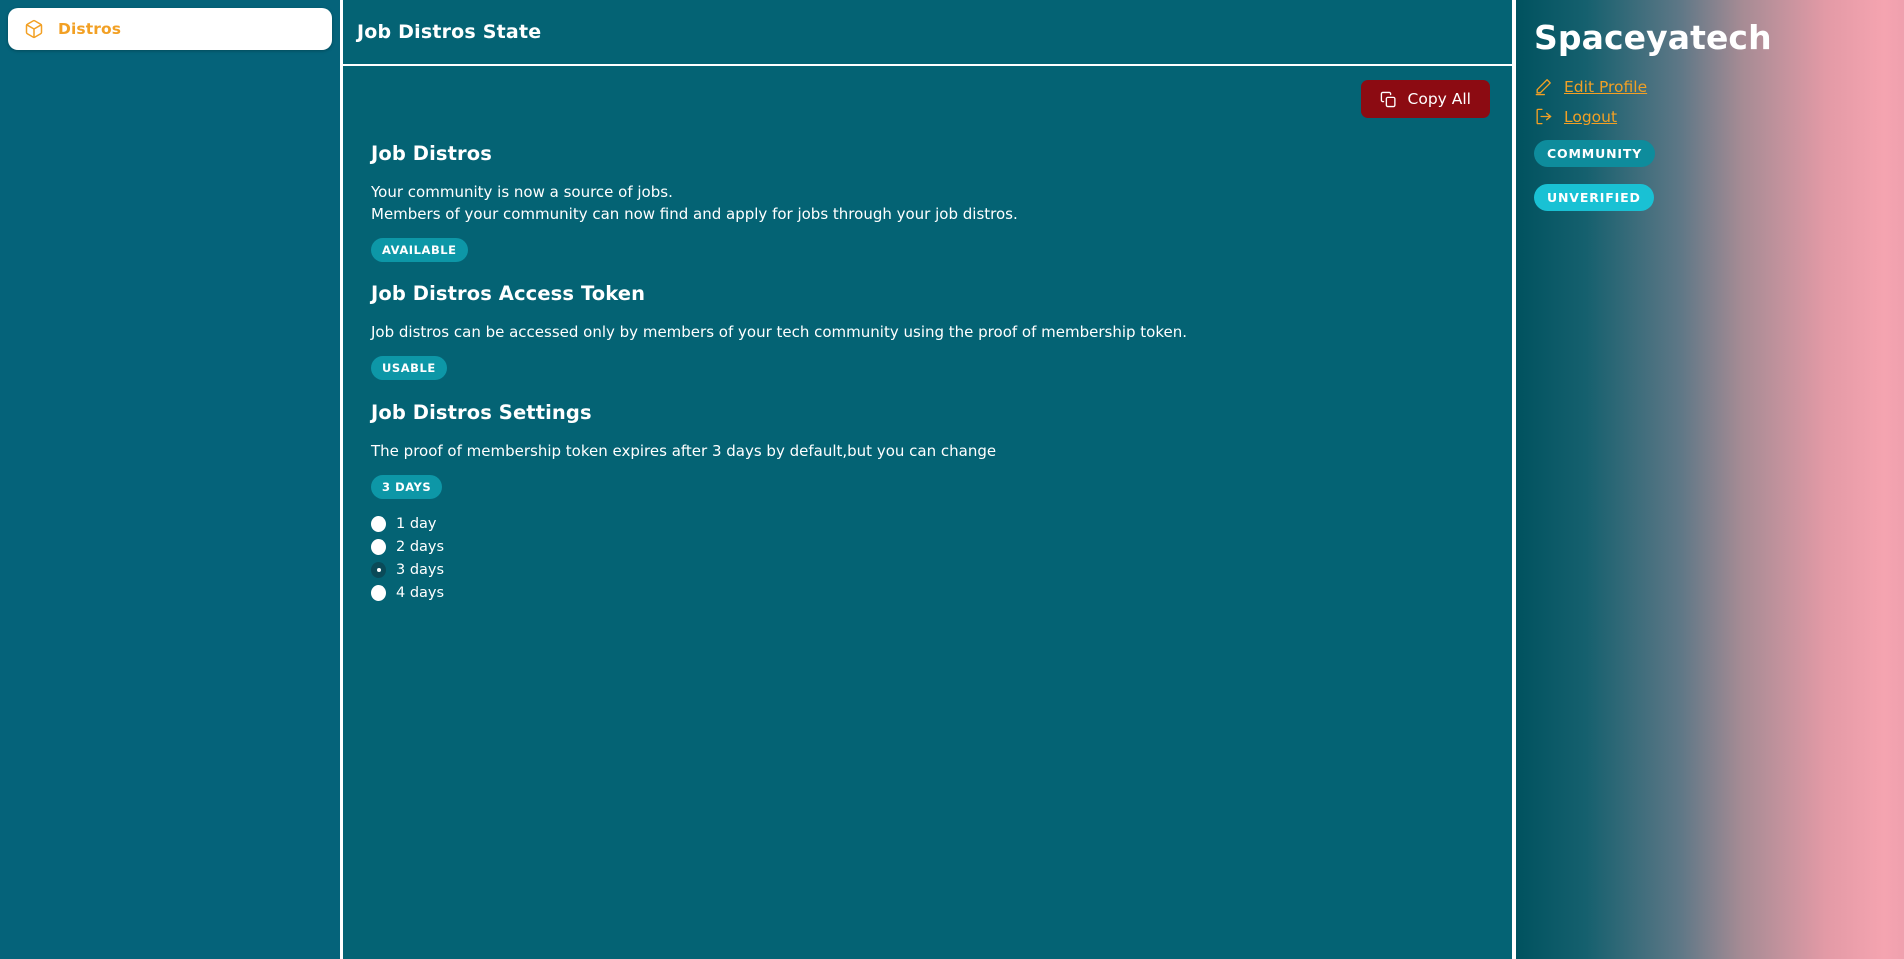  What do you see at coordinates (931, 593) in the screenshot?
I see `radio-option-4-days: 4 days` at bounding box center [931, 593].